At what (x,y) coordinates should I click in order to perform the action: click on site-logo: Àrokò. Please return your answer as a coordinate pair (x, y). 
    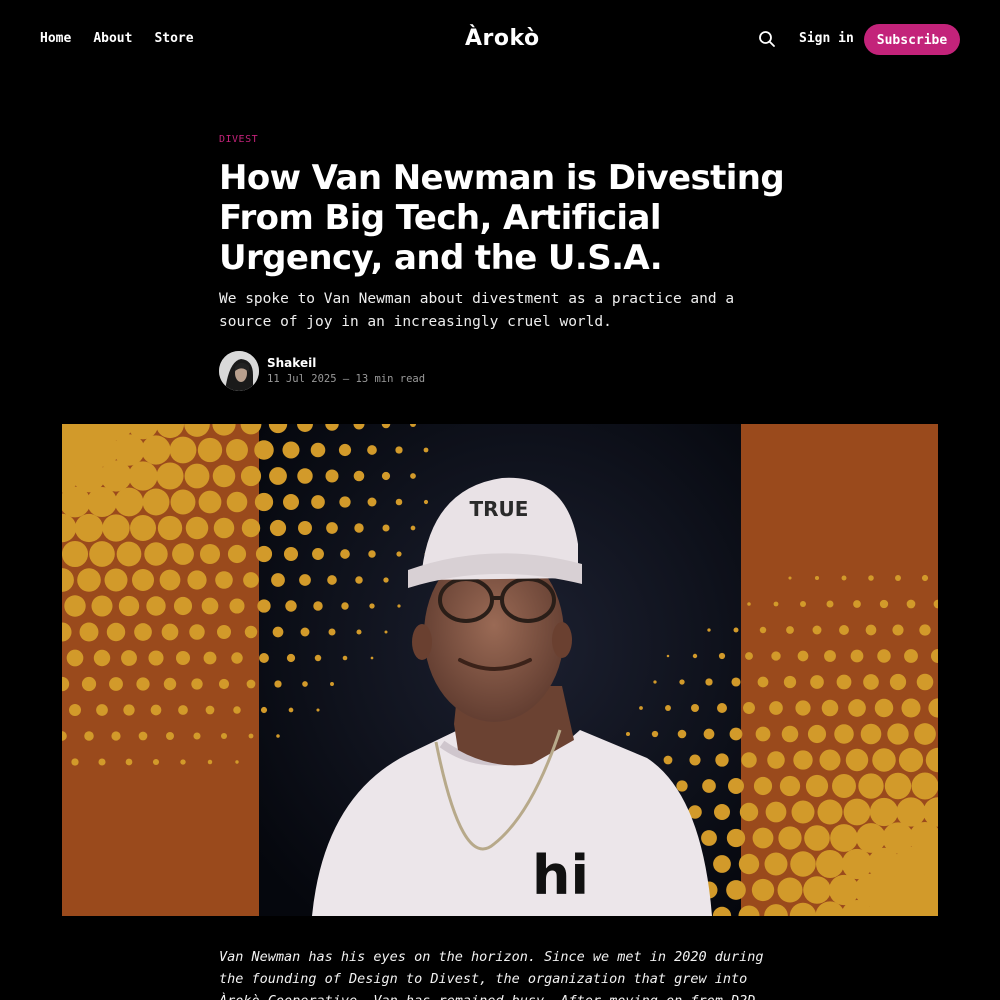
    Looking at the image, I should click on (502, 39).